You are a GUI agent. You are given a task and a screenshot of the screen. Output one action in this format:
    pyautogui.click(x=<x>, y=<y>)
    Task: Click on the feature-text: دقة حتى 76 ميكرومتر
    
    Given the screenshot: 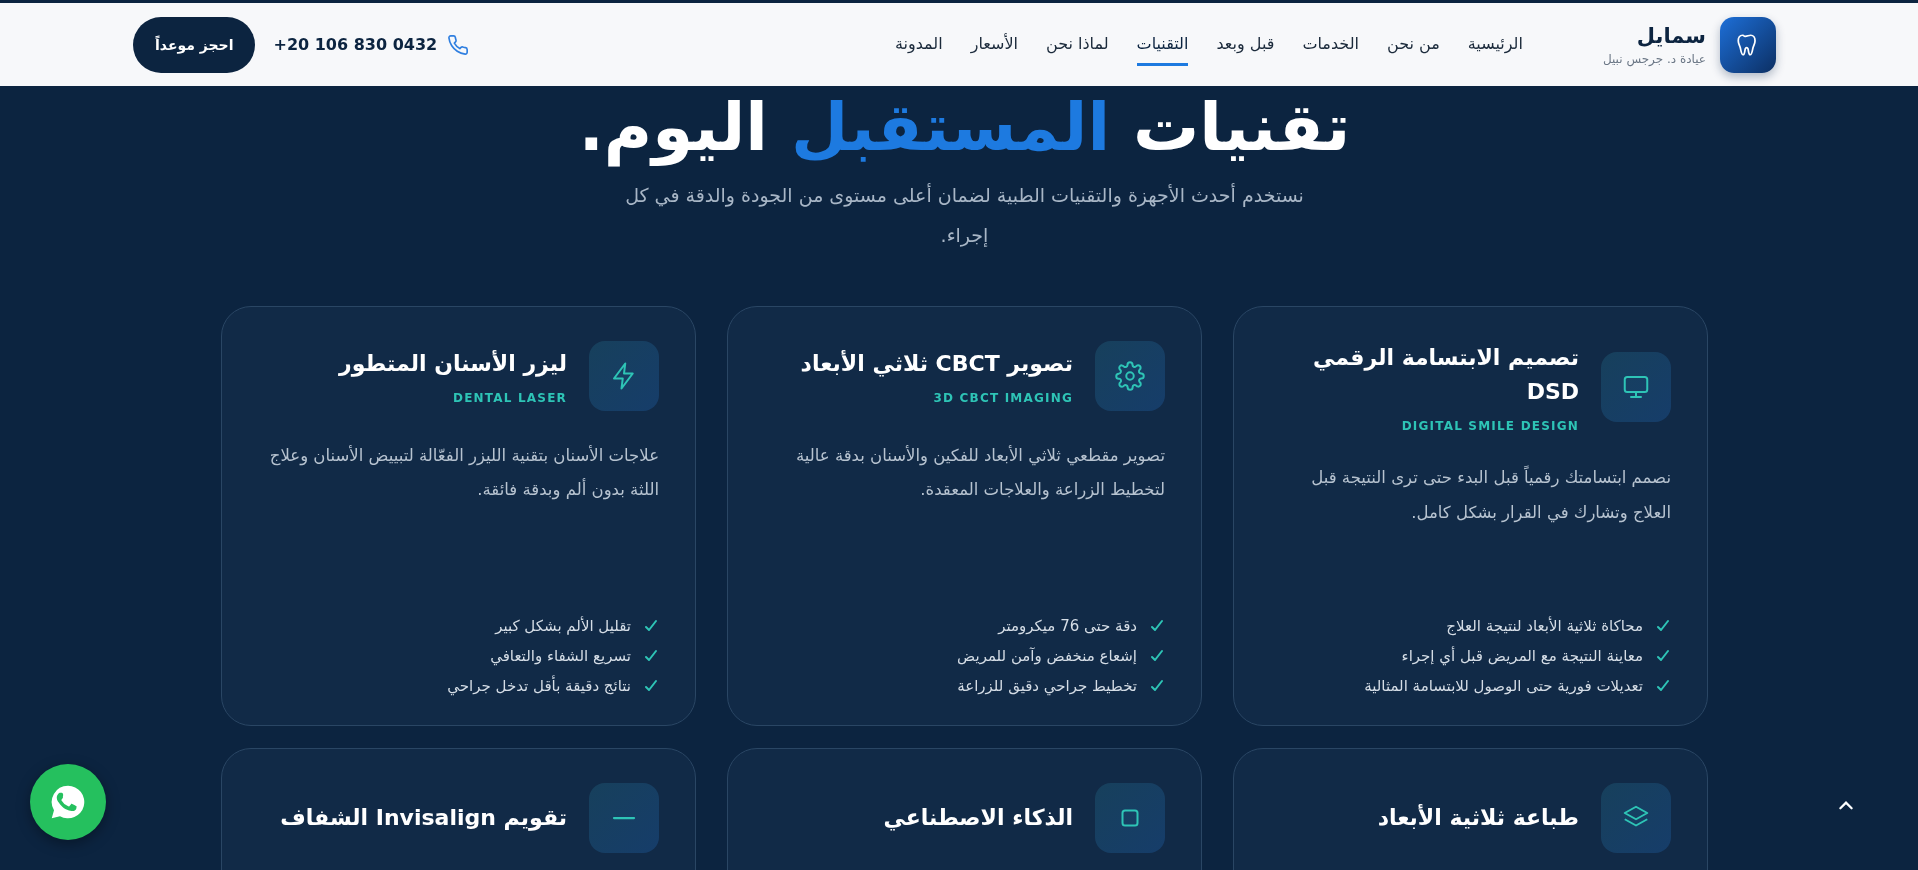 What is the action you would take?
    pyautogui.click(x=1067, y=625)
    